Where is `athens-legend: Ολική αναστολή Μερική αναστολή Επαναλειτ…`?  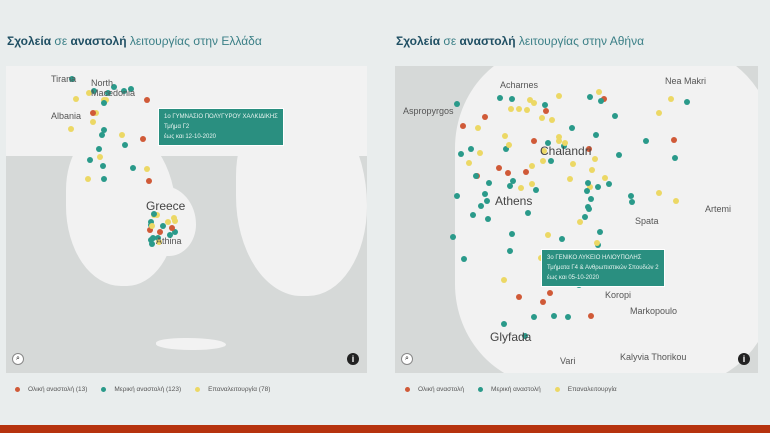
athens-legend: Ολική αναστολή Μερική αναστολή Επαναλειτ… is located at coordinates (511, 389).